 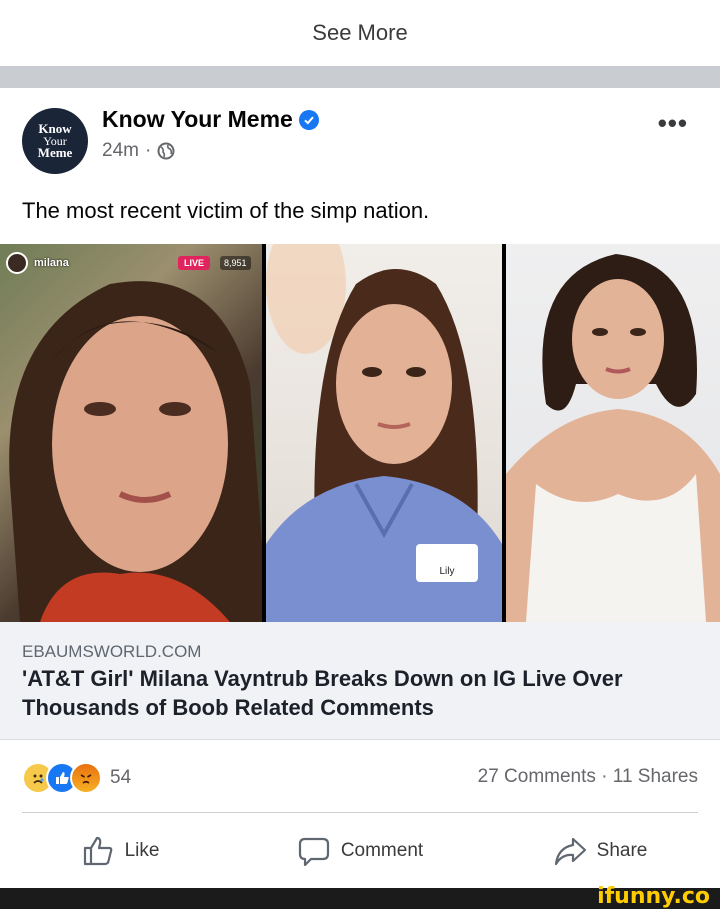 I want to click on verified-icon, so click(x=308, y=119).